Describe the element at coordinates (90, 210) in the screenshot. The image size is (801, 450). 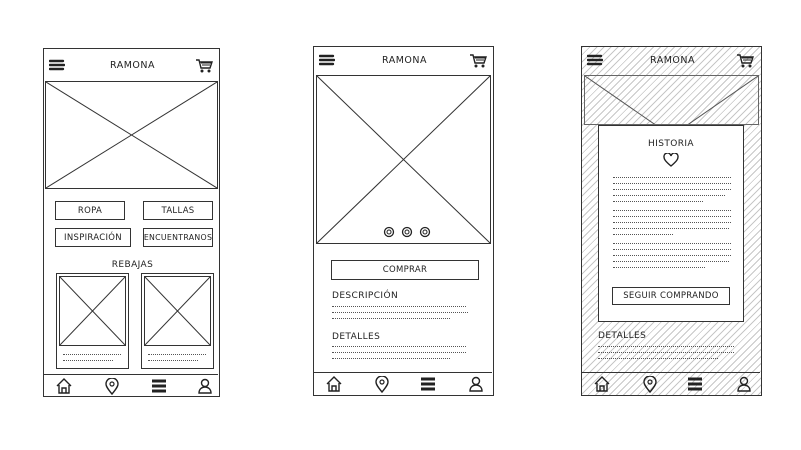
I see `category-button-ropa: ROPA` at that location.